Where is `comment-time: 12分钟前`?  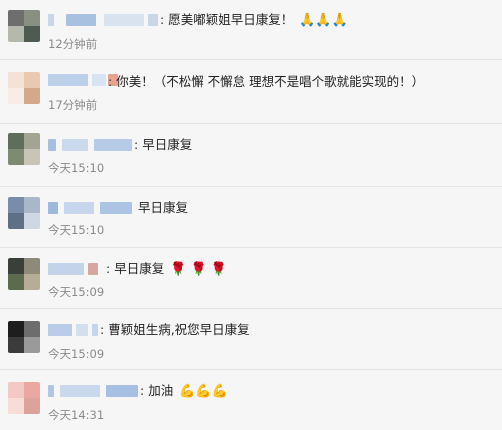
comment-time: 12分钟前 is located at coordinates (73, 44).